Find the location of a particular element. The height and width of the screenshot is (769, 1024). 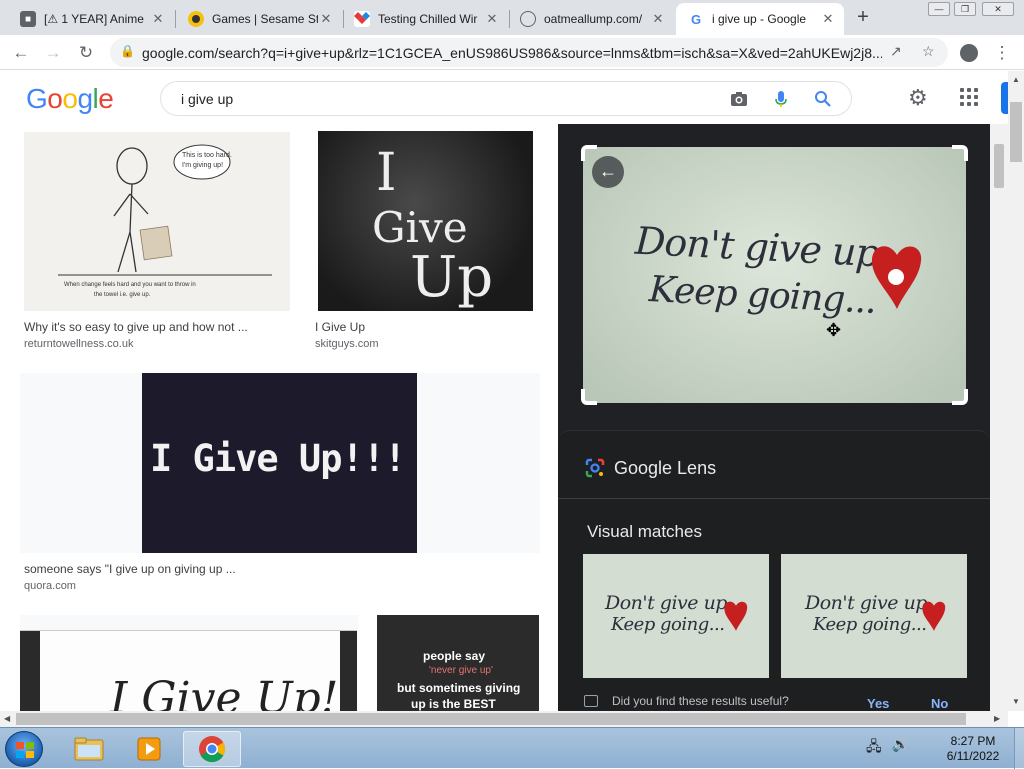

search-query: i give up is located at coordinates (207, 99).